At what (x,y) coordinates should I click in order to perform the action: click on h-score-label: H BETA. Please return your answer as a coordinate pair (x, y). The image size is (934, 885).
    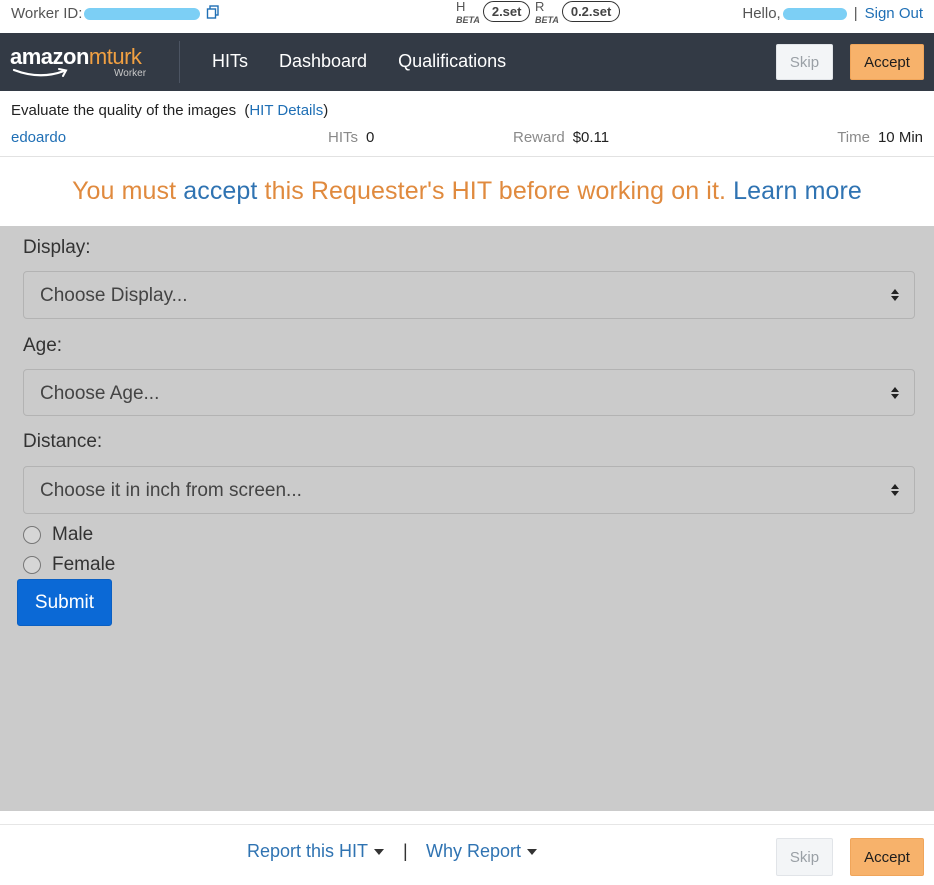
    Looking at the image, I should click on (468, 13).